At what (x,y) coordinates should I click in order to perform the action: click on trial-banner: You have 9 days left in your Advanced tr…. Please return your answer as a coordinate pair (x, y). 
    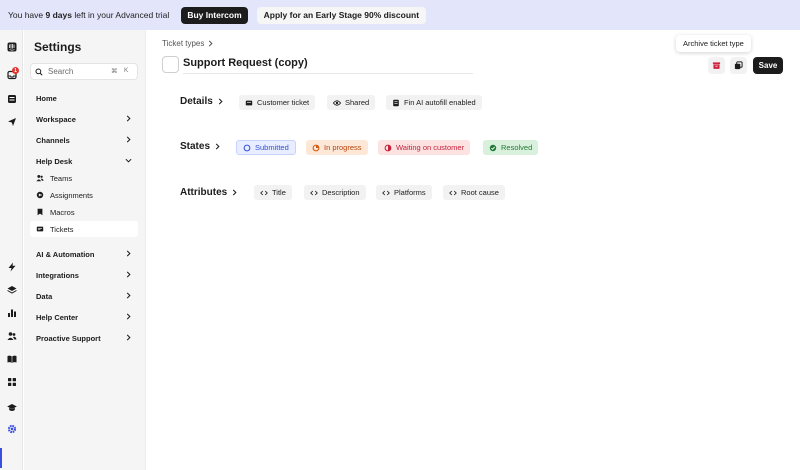
    Looking at the image, I should click on (400, 15).